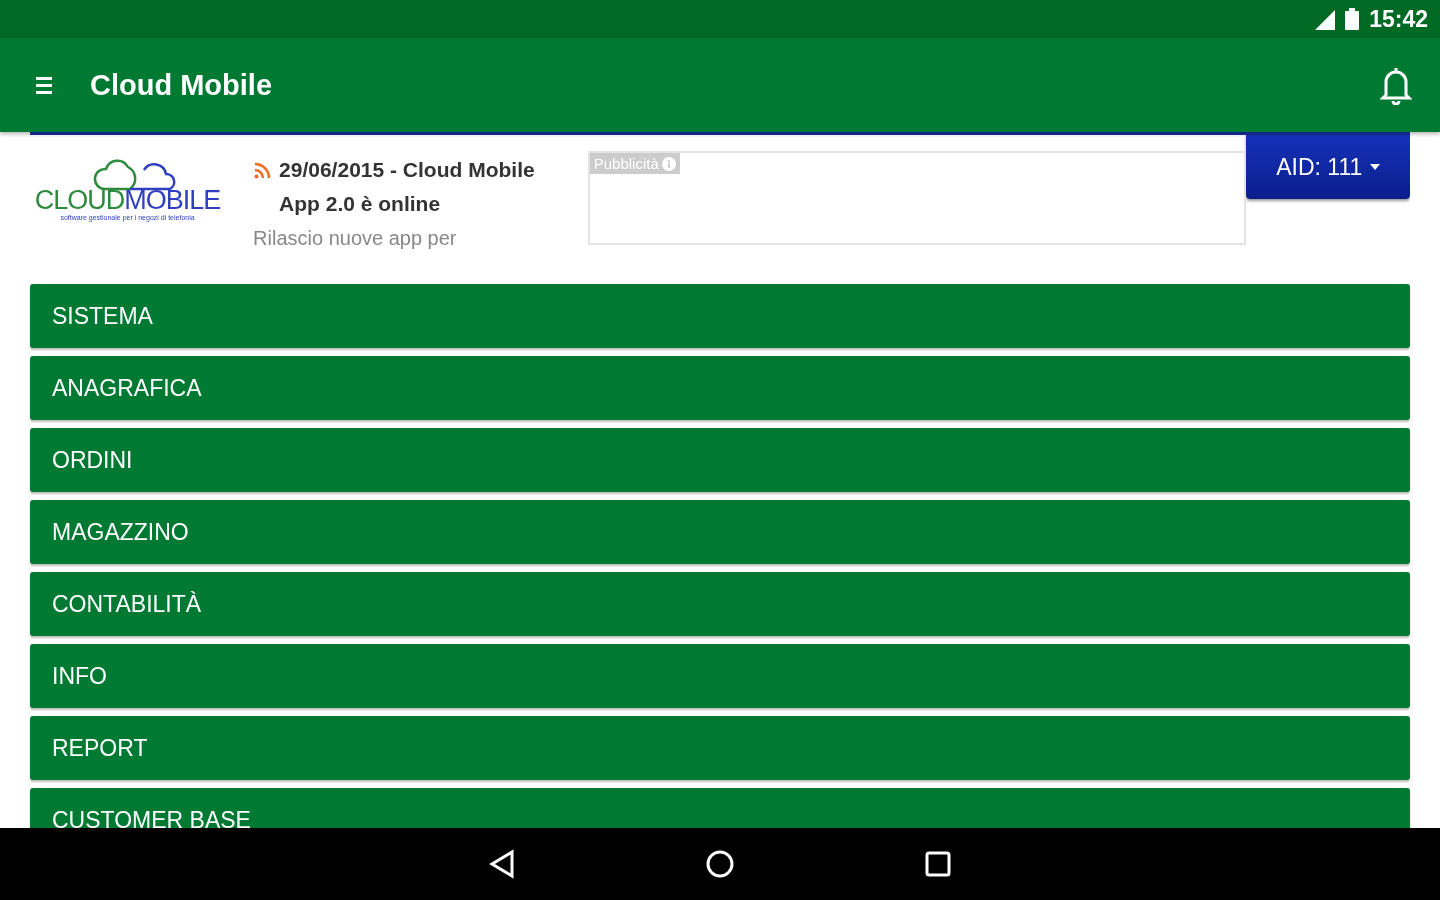  Describe the element at coordinates (127, 200) in the screenshot. I see `logo-text: CLOUDMOBILE` at that location.